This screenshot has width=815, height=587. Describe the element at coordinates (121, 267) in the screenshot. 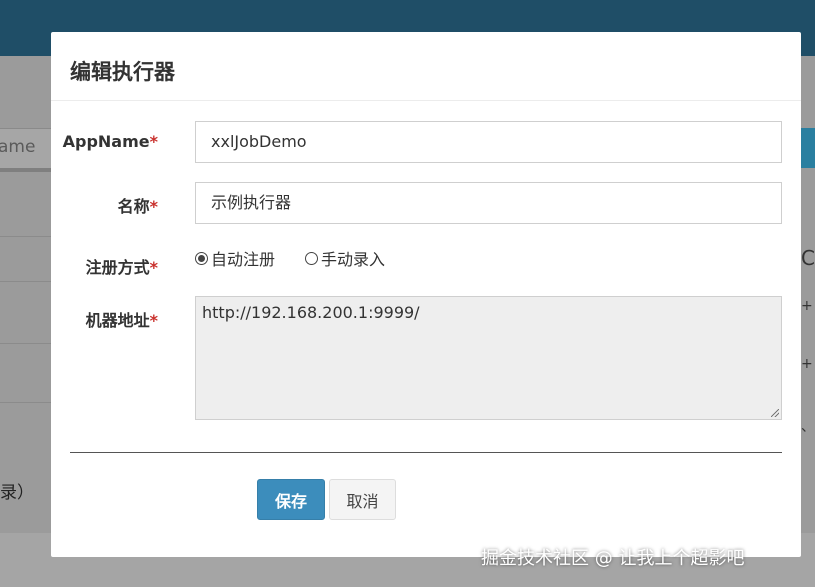

I see `register-type-label: 注册方式*` at that location.